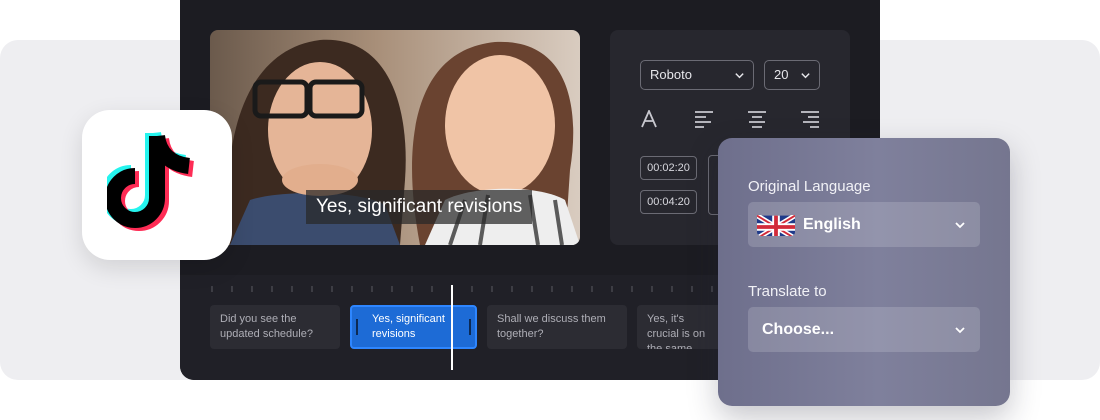 The width and height of the screenshot is (1100, 420). Describe the element at coordinates (408, 326) in the screenshot. I see `subtitle-clip-text: Yes, significant revisions` at that location.